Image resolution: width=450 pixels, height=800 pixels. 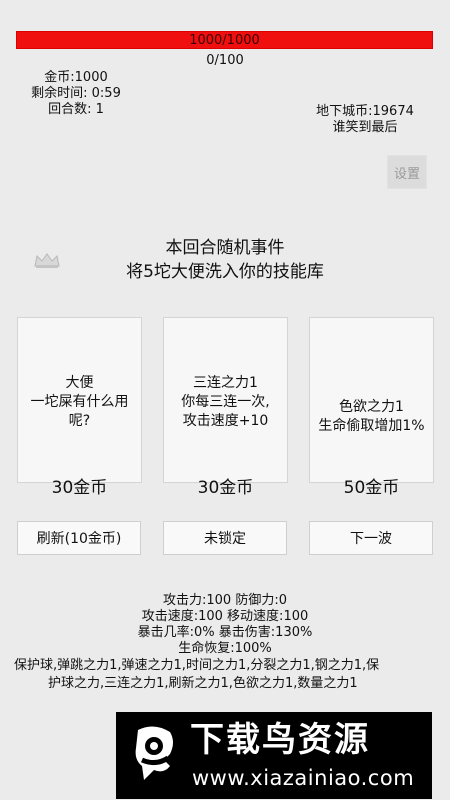 I want to click on skill-list-line-2: 护球之力,三连之力1,刷新之力1,色欲之力1,数量之力1, so click(x=203, y=683).